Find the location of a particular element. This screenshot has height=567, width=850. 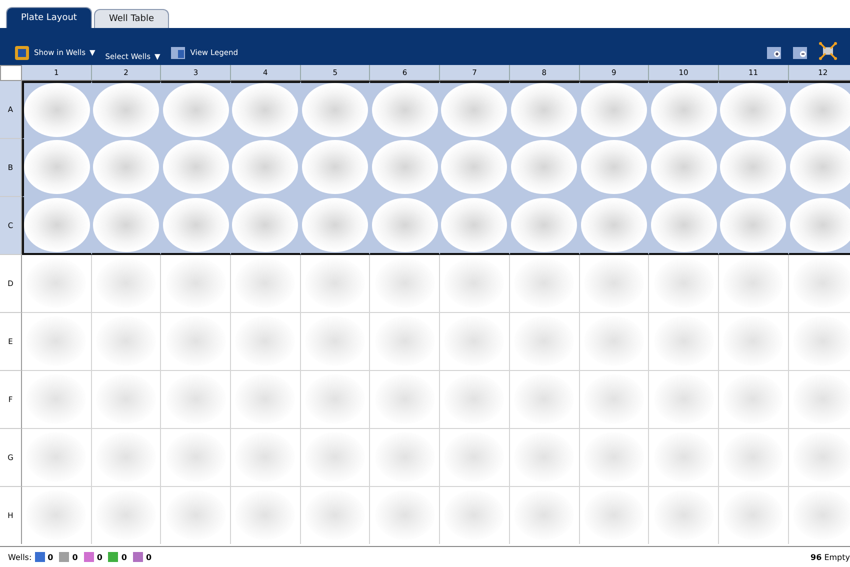

legend-icon is located at coordinates (178, 52).